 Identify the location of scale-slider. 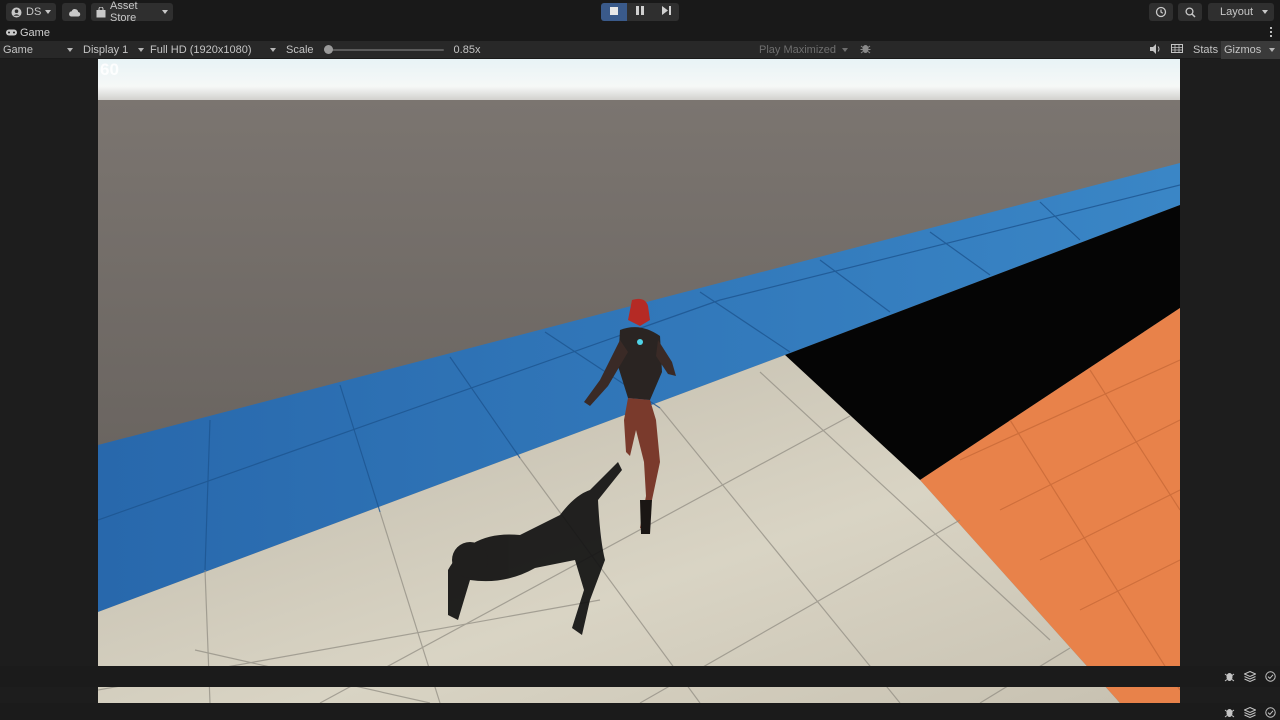
(383, 49).